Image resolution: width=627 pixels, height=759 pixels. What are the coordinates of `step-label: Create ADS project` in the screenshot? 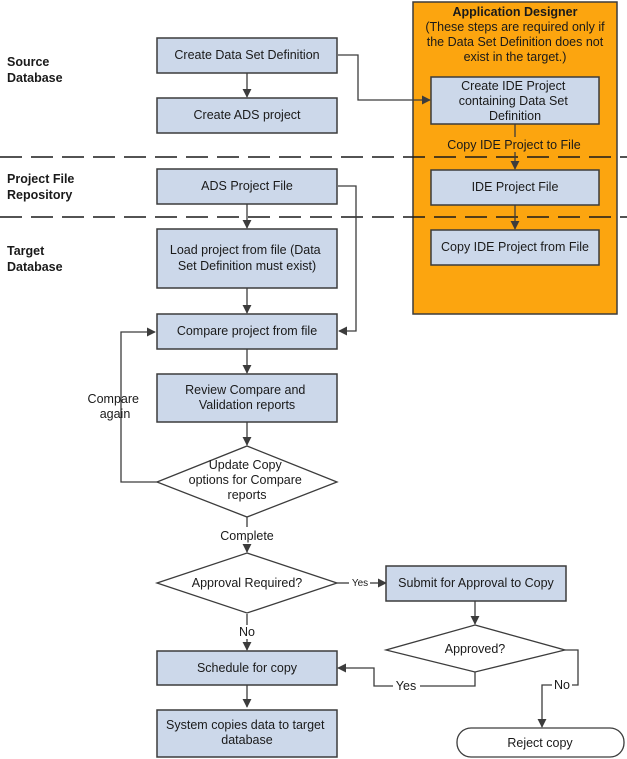 It's located at (248, 115).